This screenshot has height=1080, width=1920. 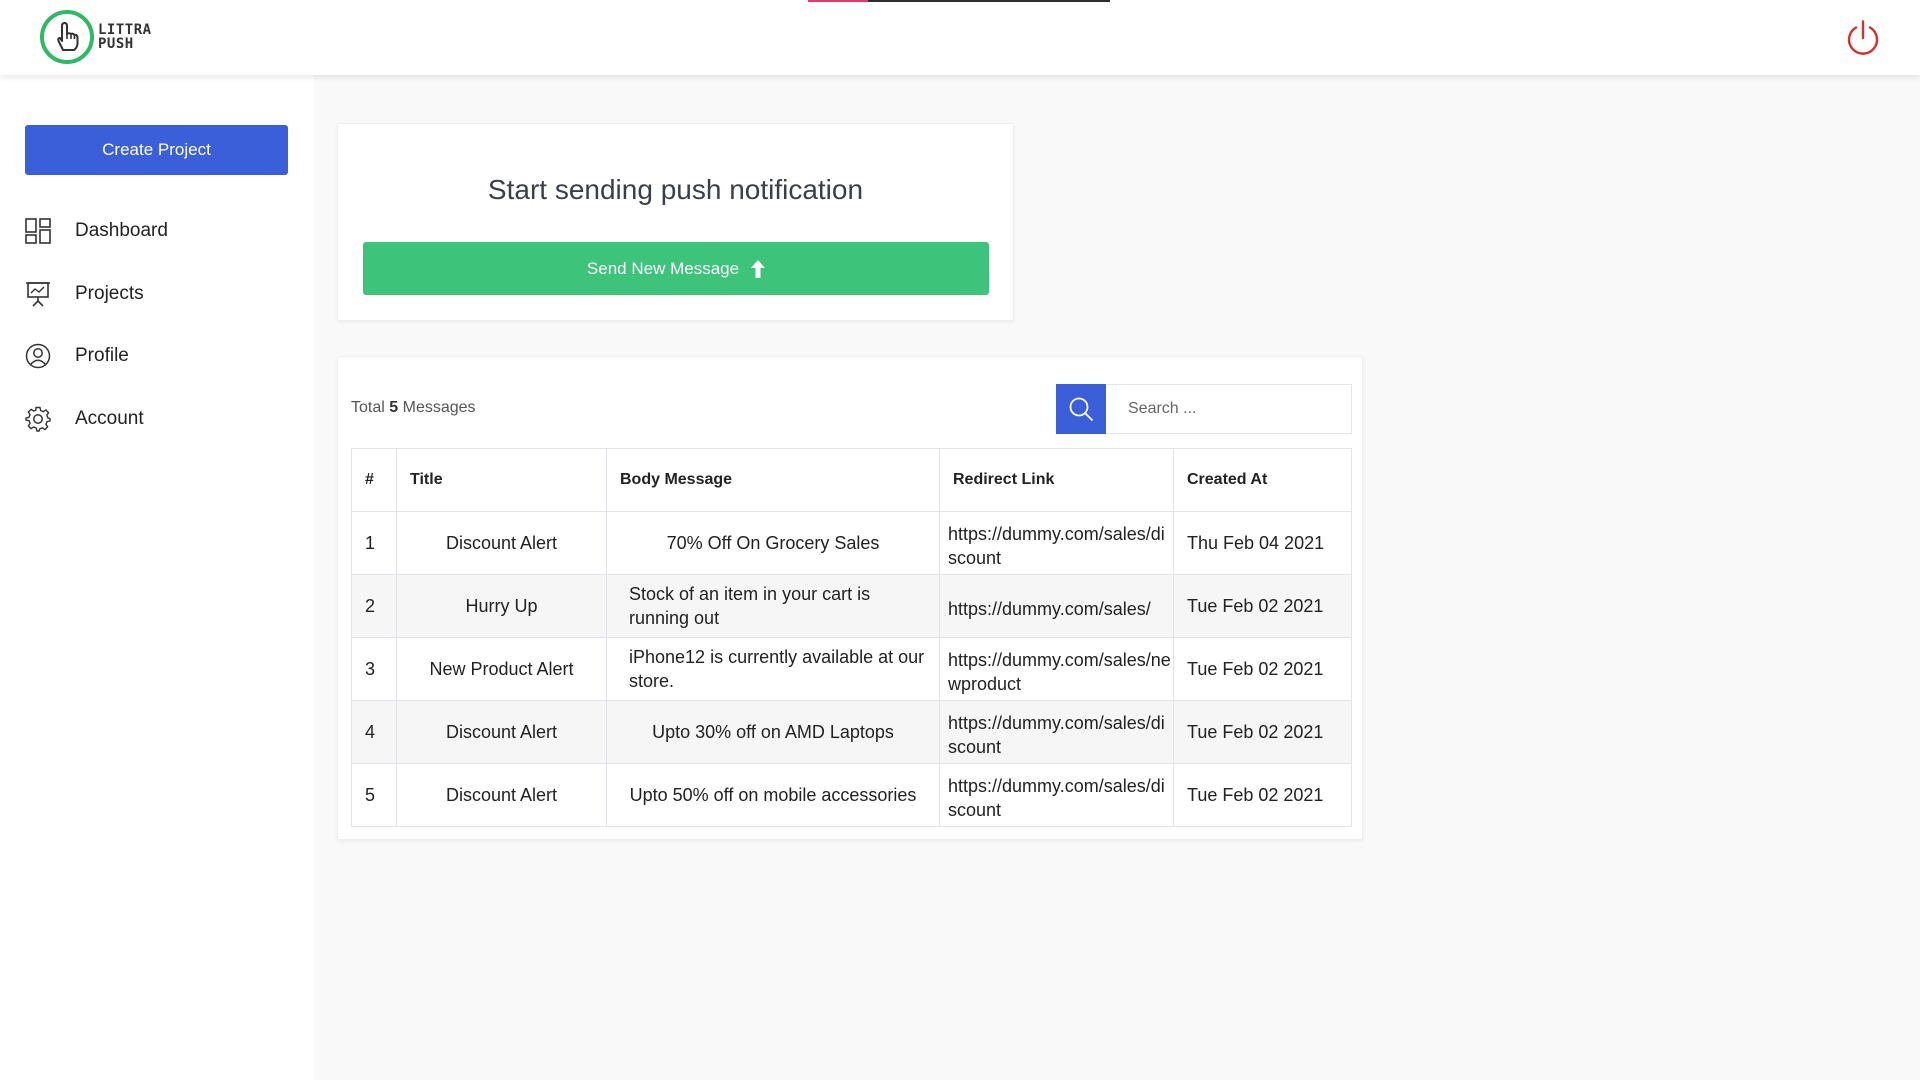 I want to click on hand-pointer-icon, so click(x=67, y=37).